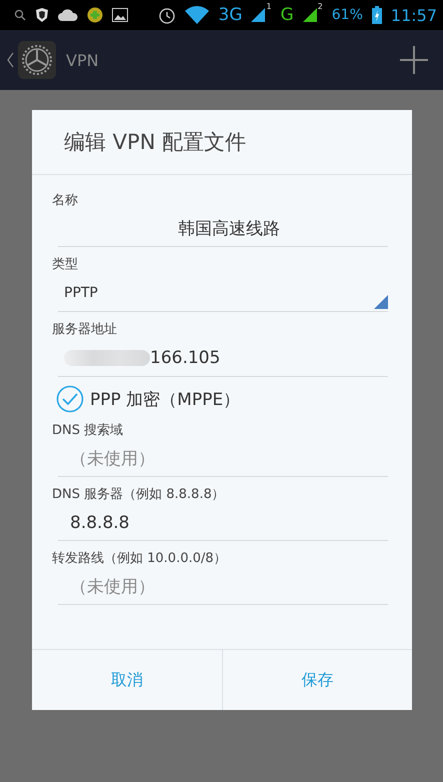 This screenshot has height=782, width=443. Describe the element at coordinates (381, 302) in the screenshot. I see `dropdown-corner-icon` at that location.